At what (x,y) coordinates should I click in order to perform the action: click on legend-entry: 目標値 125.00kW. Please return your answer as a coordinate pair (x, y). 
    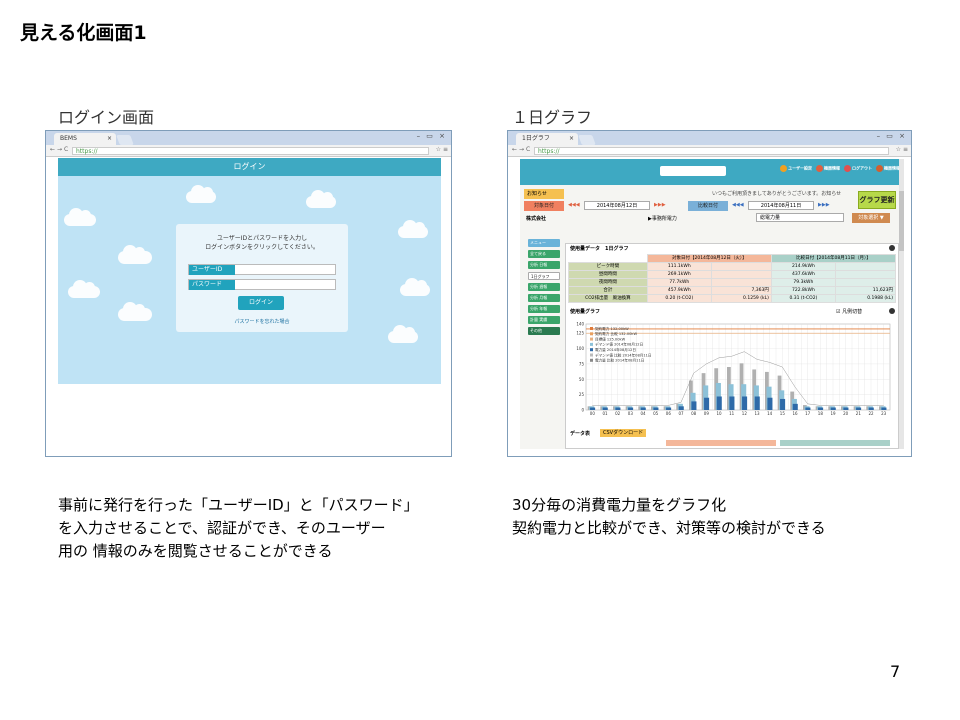
    Looking at the image, I should click on (610, 338).